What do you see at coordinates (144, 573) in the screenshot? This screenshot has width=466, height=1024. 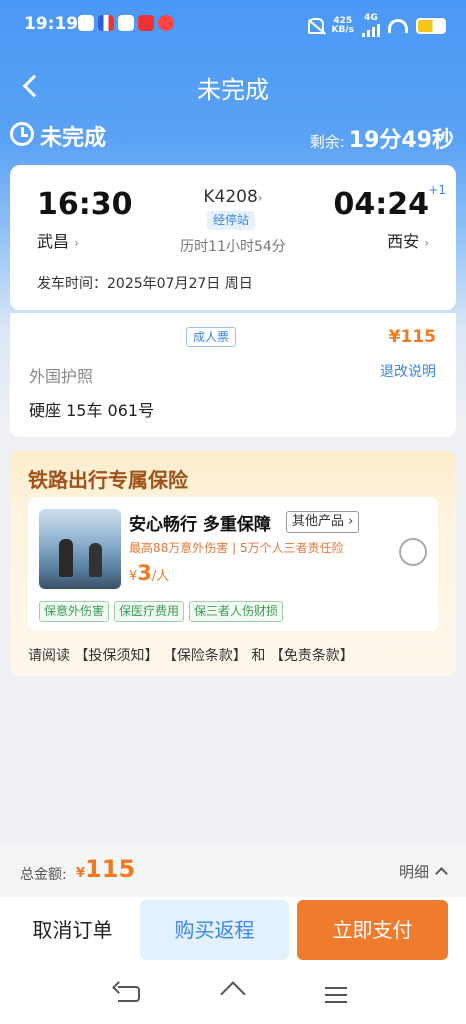 I see `insurance-price-value: 3` at bounding box center [144, 573].